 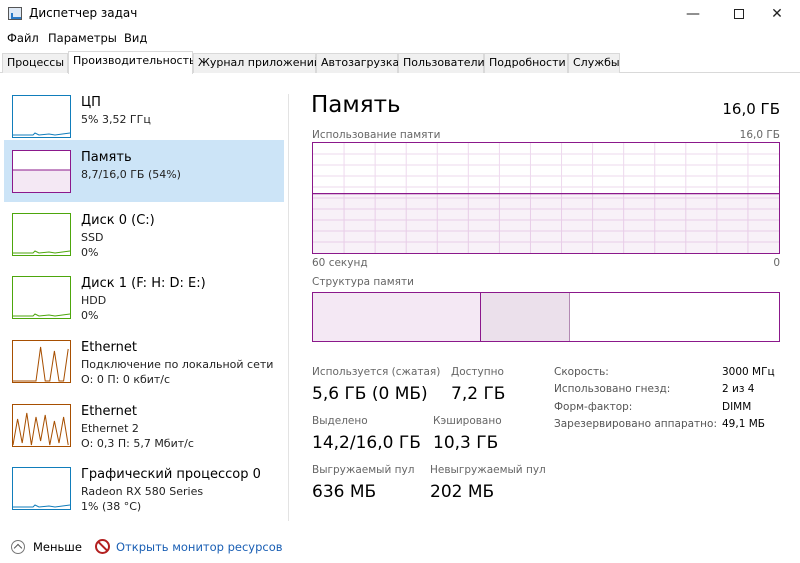 I want to click on committed-label: Выделено, so click(x=340, y=421).